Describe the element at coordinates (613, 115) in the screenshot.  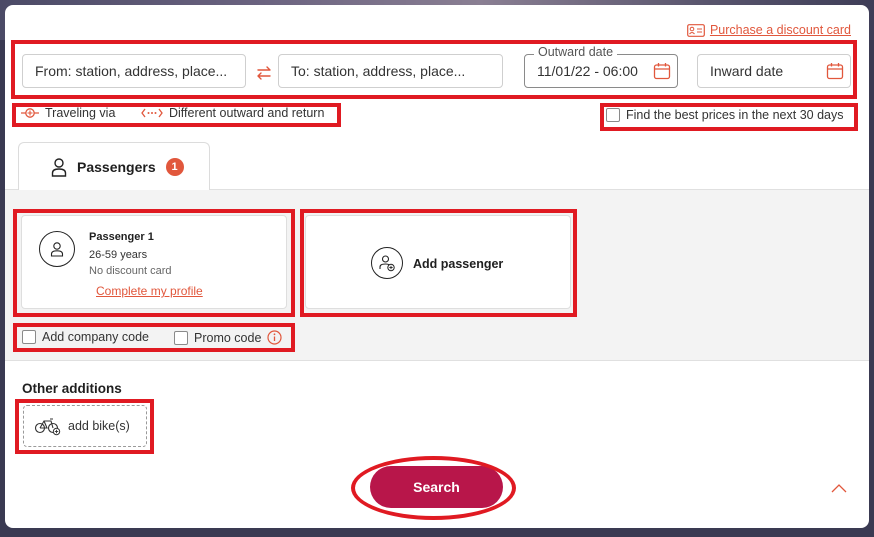
I see `best-prices-checkbox` at that location.